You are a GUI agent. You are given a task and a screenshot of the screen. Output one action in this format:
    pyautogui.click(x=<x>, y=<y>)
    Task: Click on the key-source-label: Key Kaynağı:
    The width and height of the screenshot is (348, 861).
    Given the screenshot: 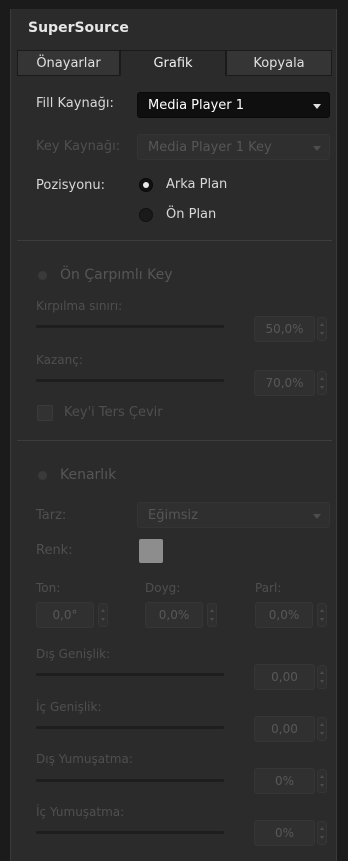 What is the action you would take?
    pyautogui.click(x=78, y=146)
    